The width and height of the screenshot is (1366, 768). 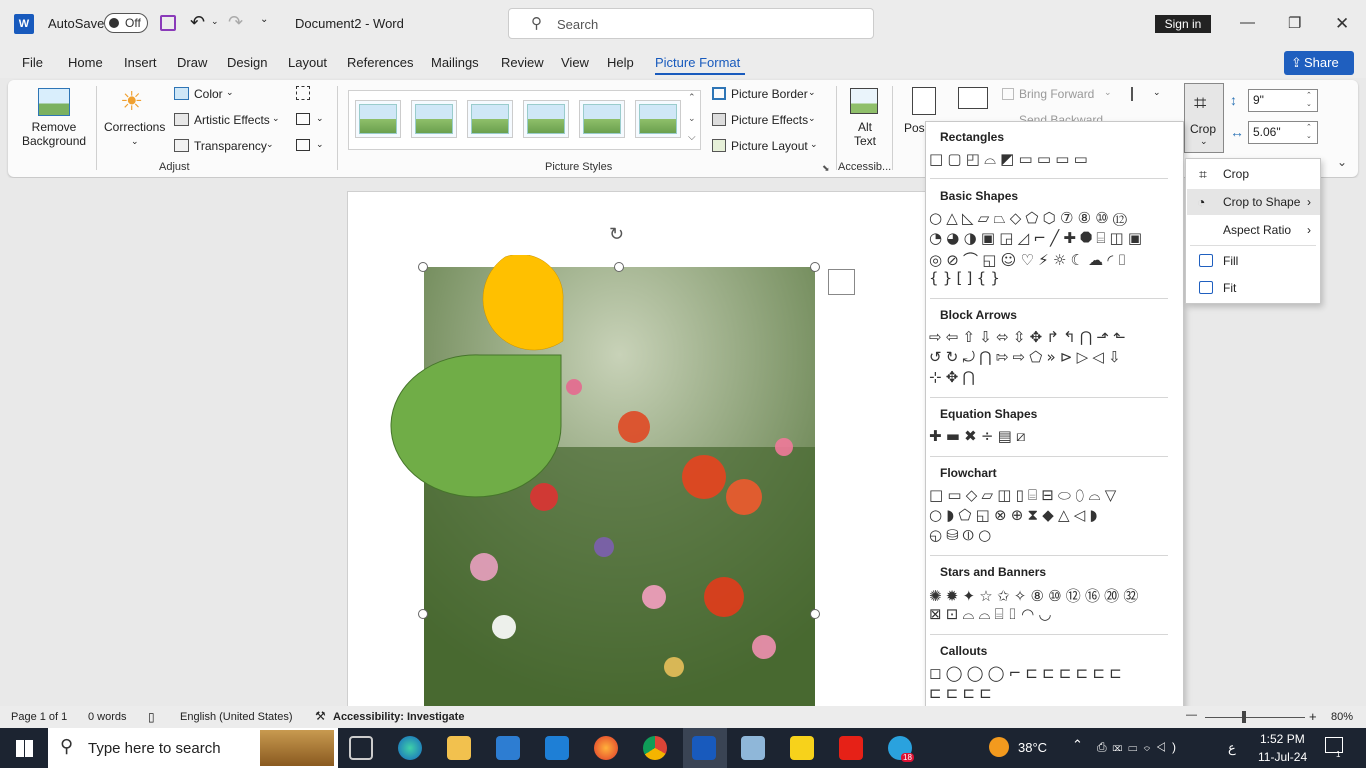 What do you see at coordinates (168, 23) in the screenshot?
I see `save-icon` at bounding box center [168, 23].